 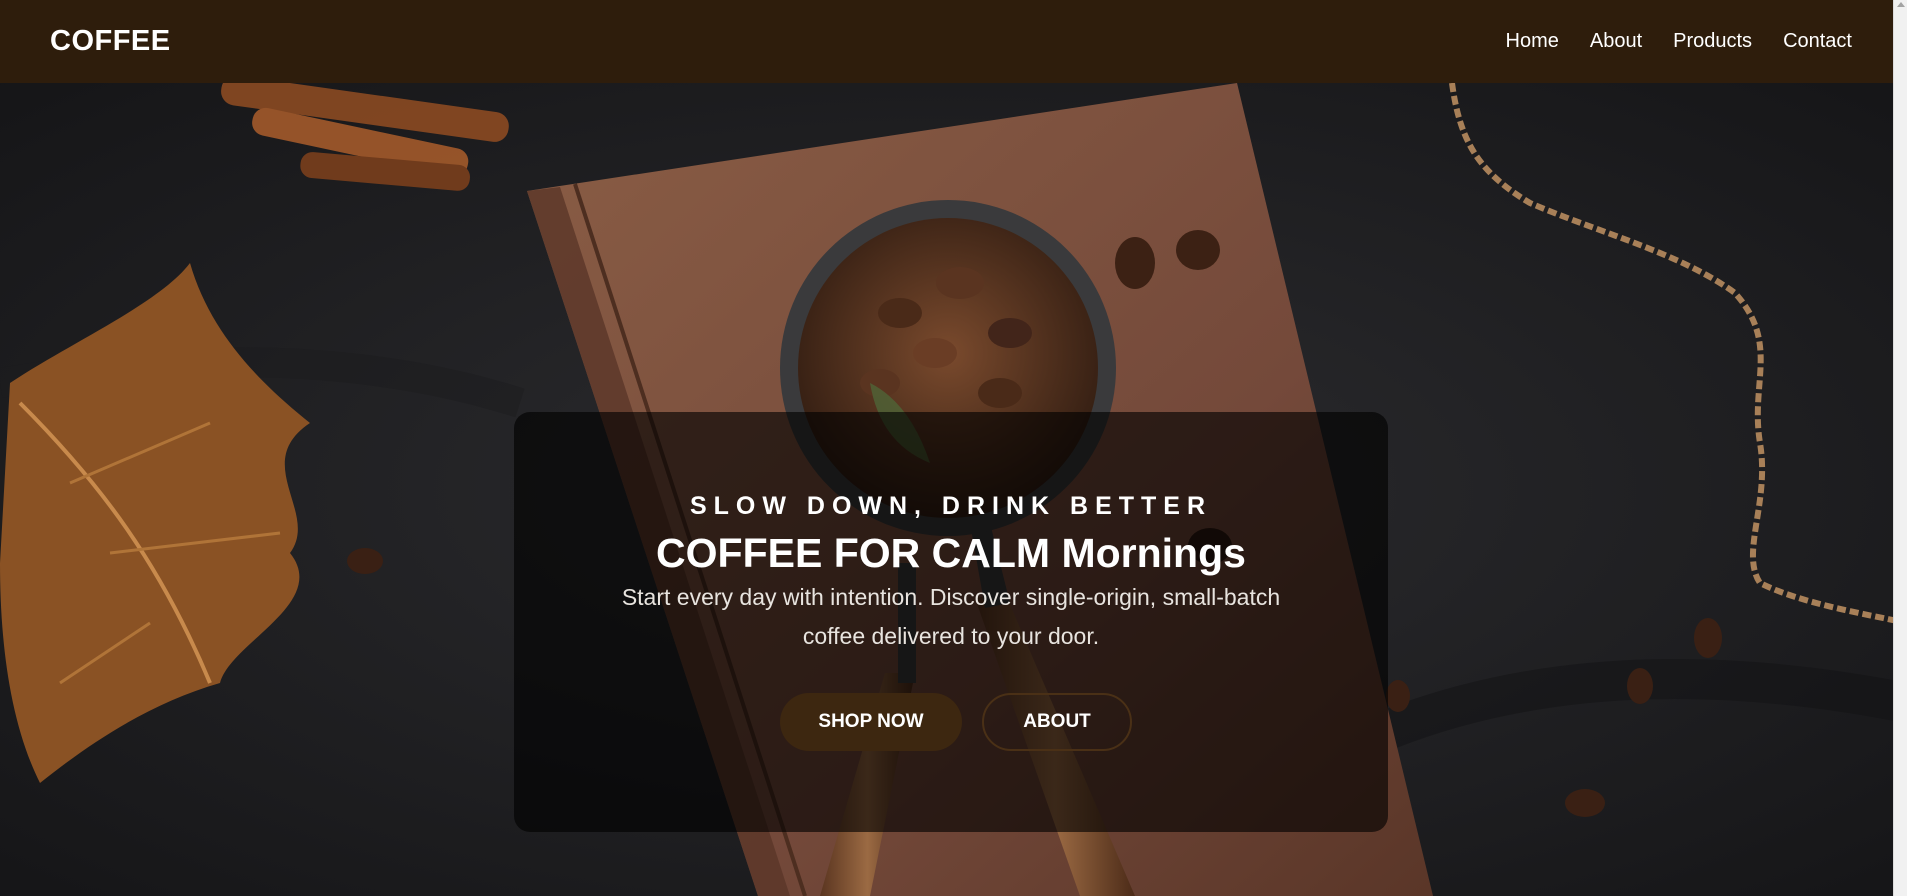 I want to click on navbar: COFFEE Home About Products Contact, so click(x=953, y=41).